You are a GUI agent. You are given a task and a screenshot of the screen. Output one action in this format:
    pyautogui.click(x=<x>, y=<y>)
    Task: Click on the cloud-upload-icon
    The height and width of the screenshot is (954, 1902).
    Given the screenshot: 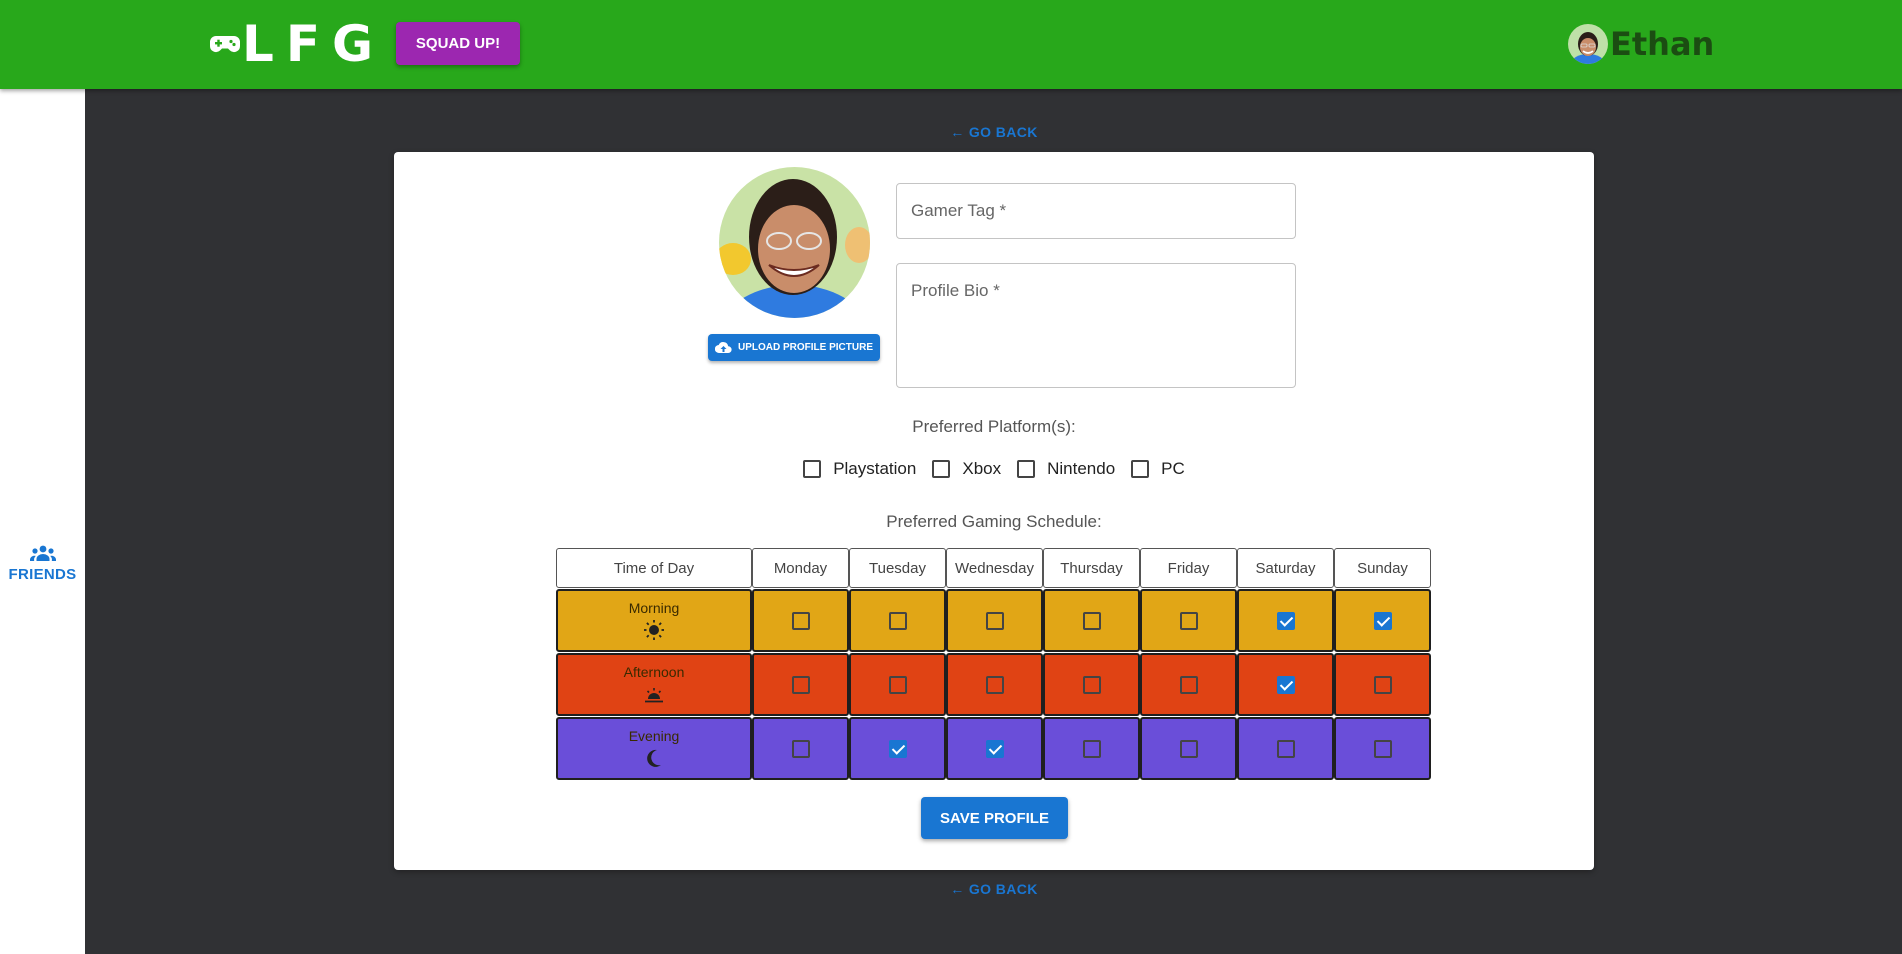 What is the action you would take?
    pyautogui.click(x=723, y=348)
    